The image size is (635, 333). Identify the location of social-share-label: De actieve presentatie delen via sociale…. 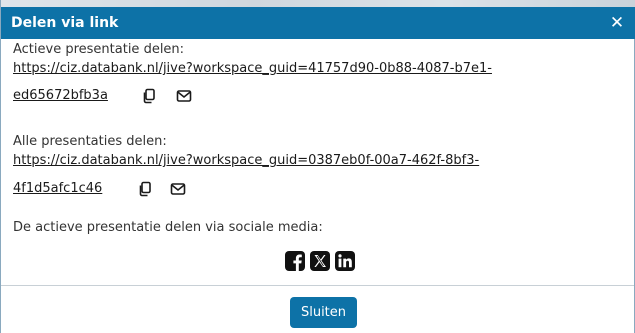
(168, 227).